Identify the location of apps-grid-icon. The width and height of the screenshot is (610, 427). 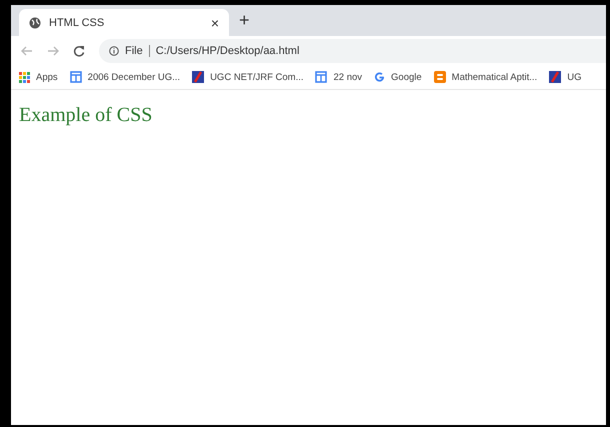
(24, 77).